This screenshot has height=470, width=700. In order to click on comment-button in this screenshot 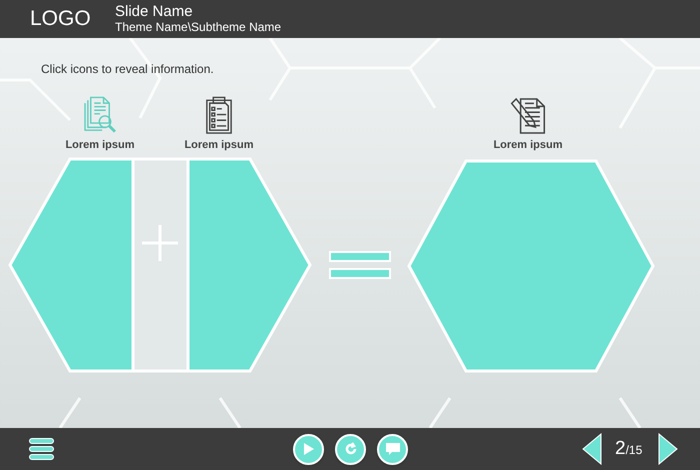, I will do `click(392, 449)`.